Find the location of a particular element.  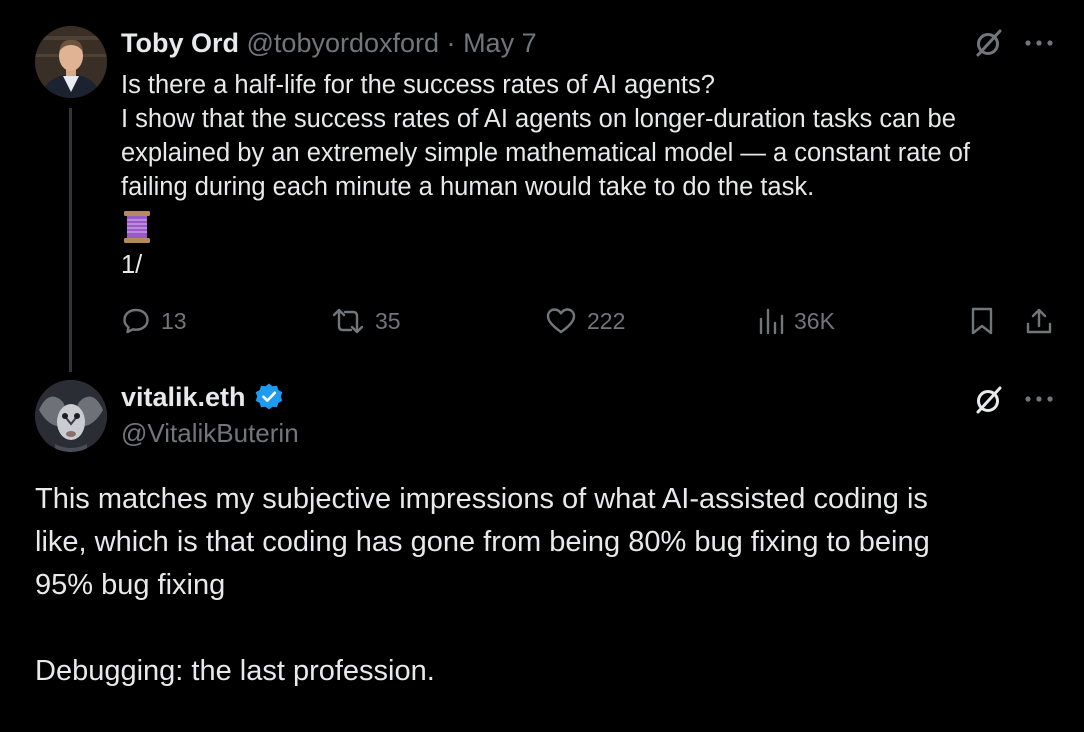

views-chart-icon is located at coordinates (771, 321).